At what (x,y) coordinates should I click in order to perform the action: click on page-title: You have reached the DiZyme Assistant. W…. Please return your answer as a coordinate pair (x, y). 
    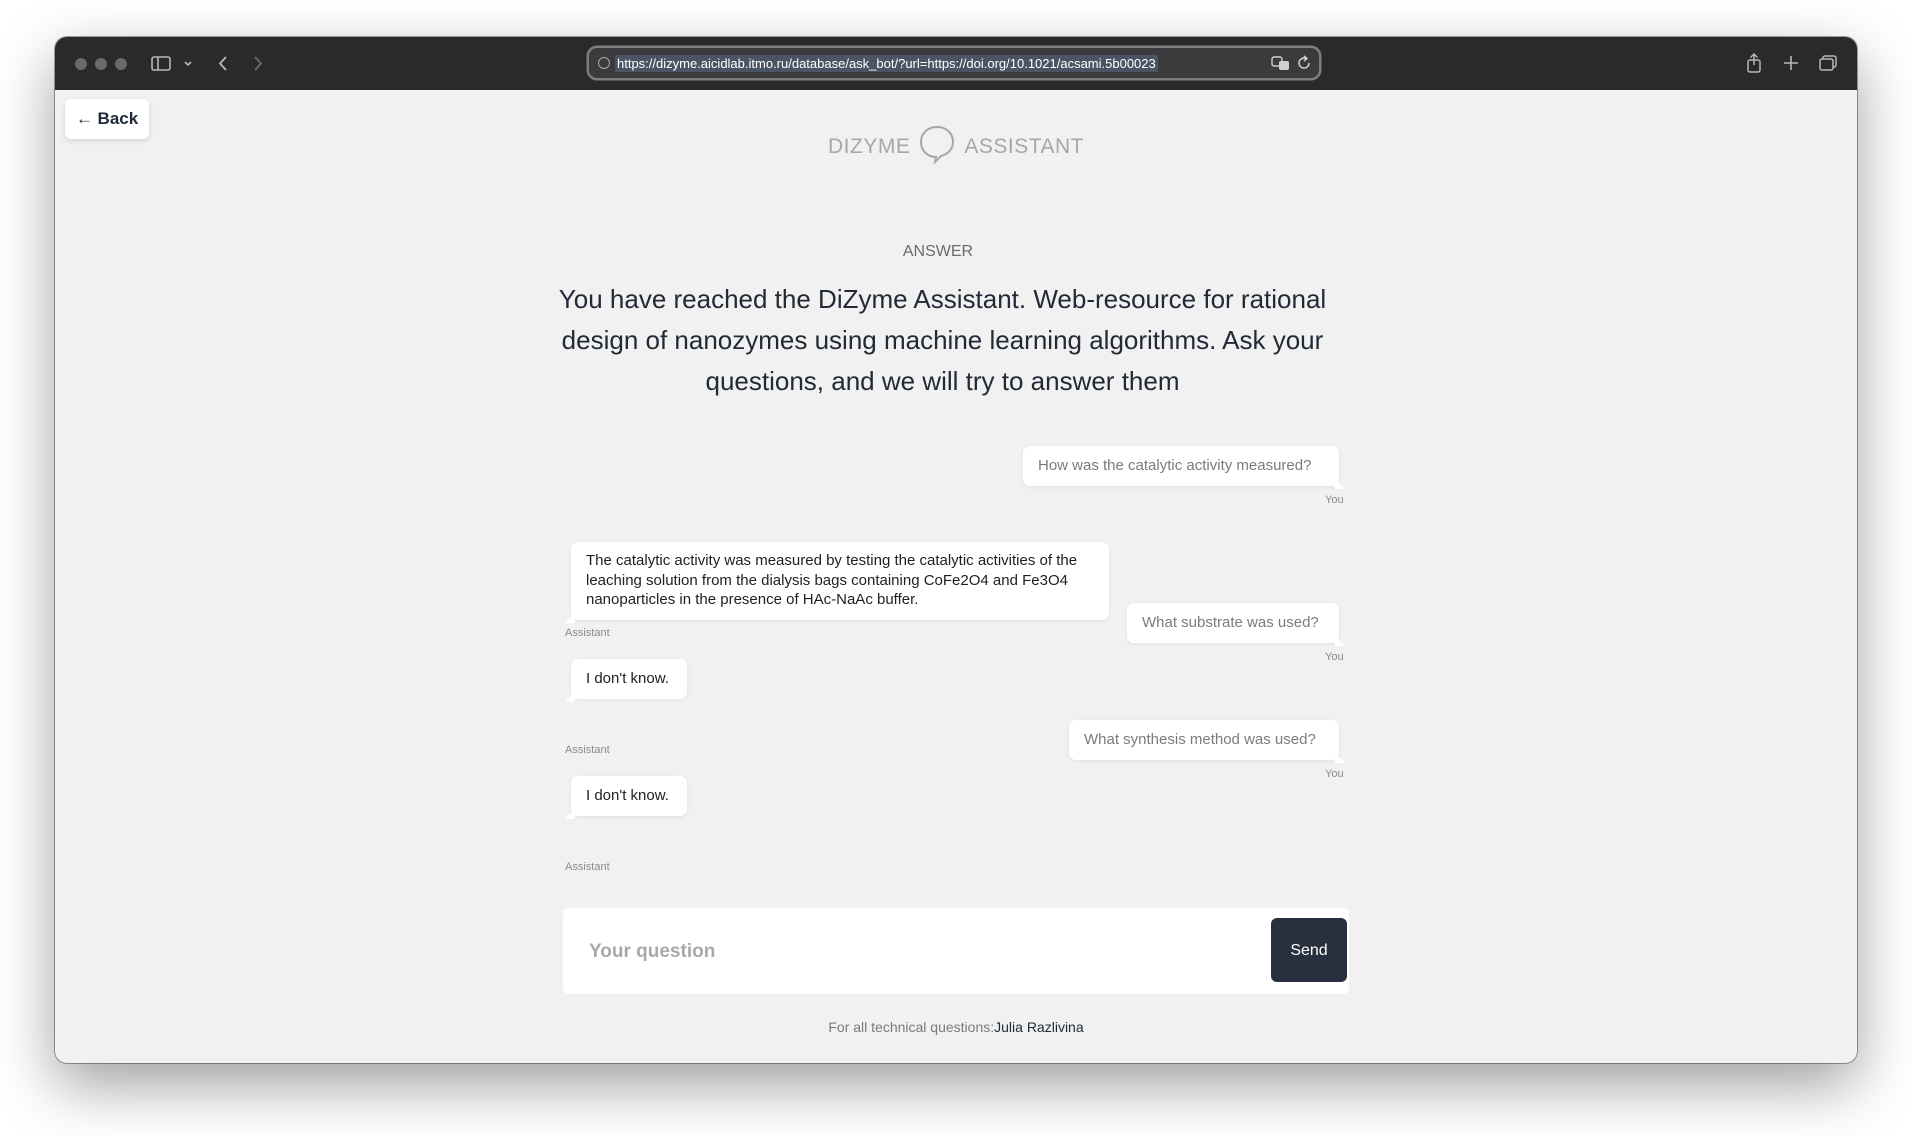
    Looking at the image, I should click on (942, 340).